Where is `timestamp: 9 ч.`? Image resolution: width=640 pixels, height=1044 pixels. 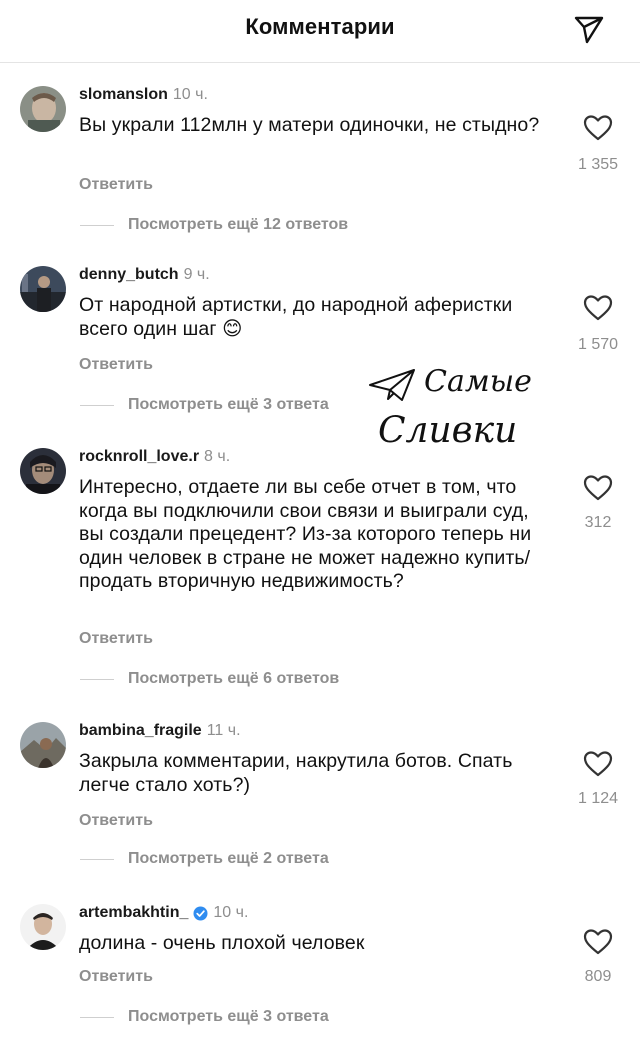 timestamp: 9 ч. is located at coordinates (196, 274).